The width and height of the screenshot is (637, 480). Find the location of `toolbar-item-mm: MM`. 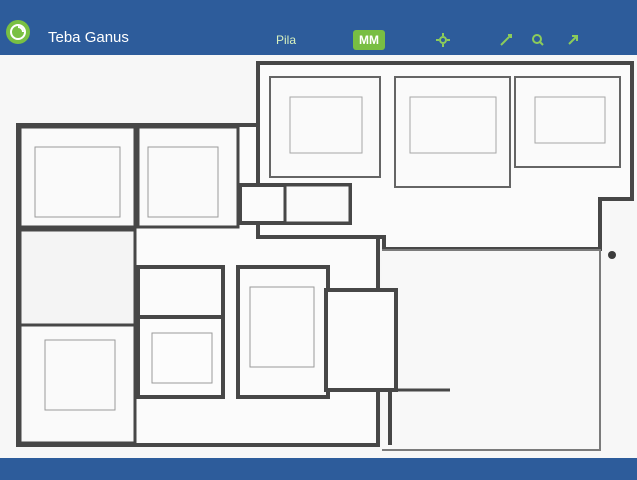

toolbar-item-mm: MM is located at coordinates (369, 40).